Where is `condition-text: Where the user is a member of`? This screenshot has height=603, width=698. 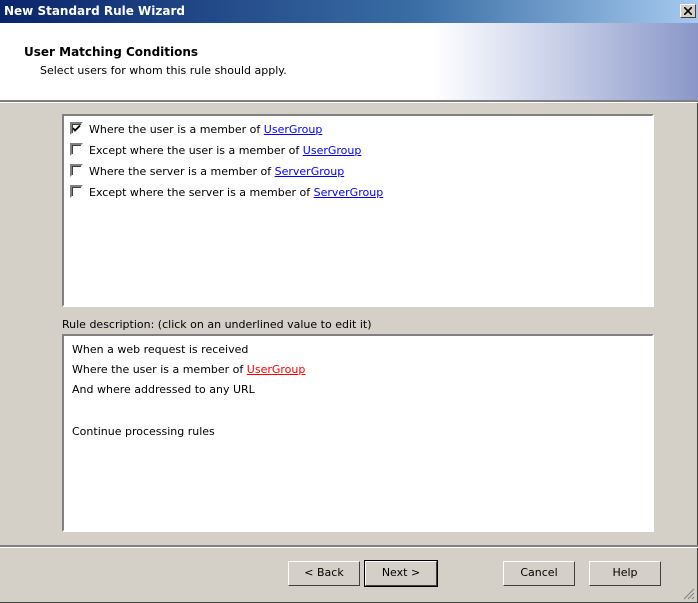
condition-text: Where the user is a member of is located at coordinates (176, 129).